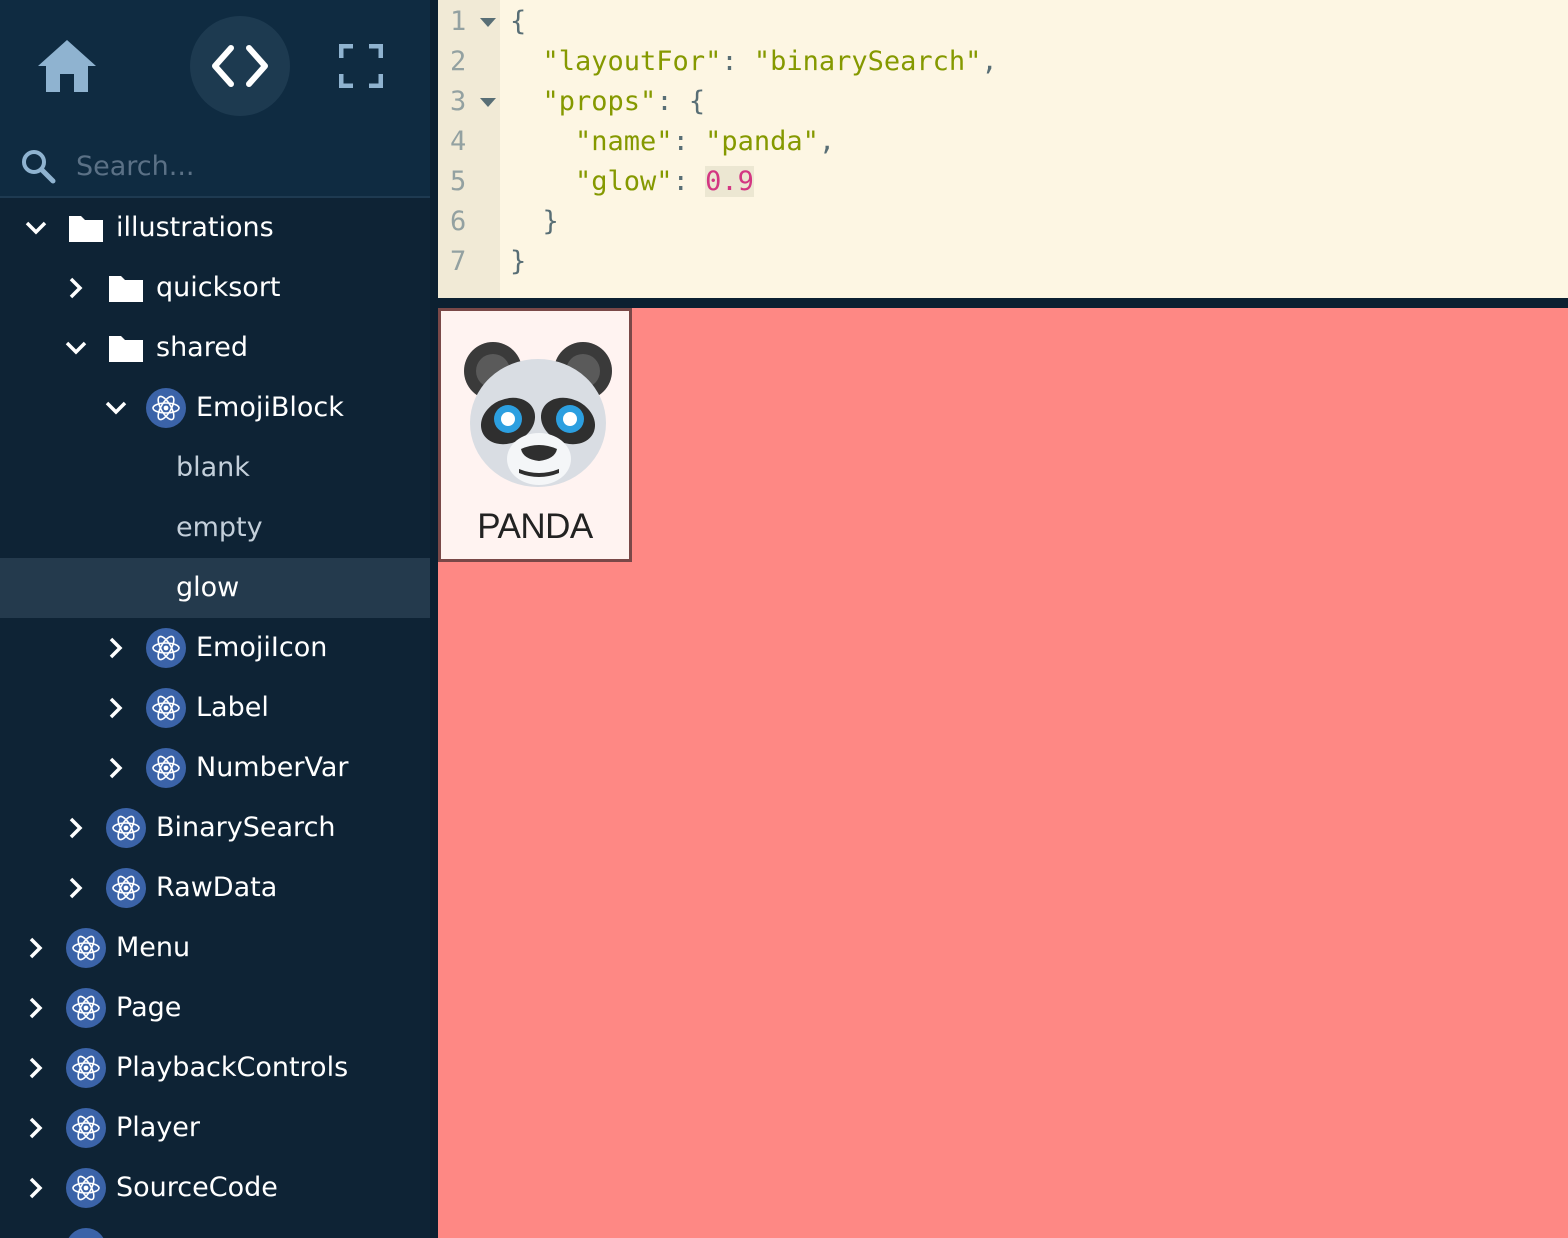 The image size is (1568, 1238). What do you see at coordinates (762, 141) in the screenshot?
I see `json-string: "panda"` at bounding box center [762, 141].